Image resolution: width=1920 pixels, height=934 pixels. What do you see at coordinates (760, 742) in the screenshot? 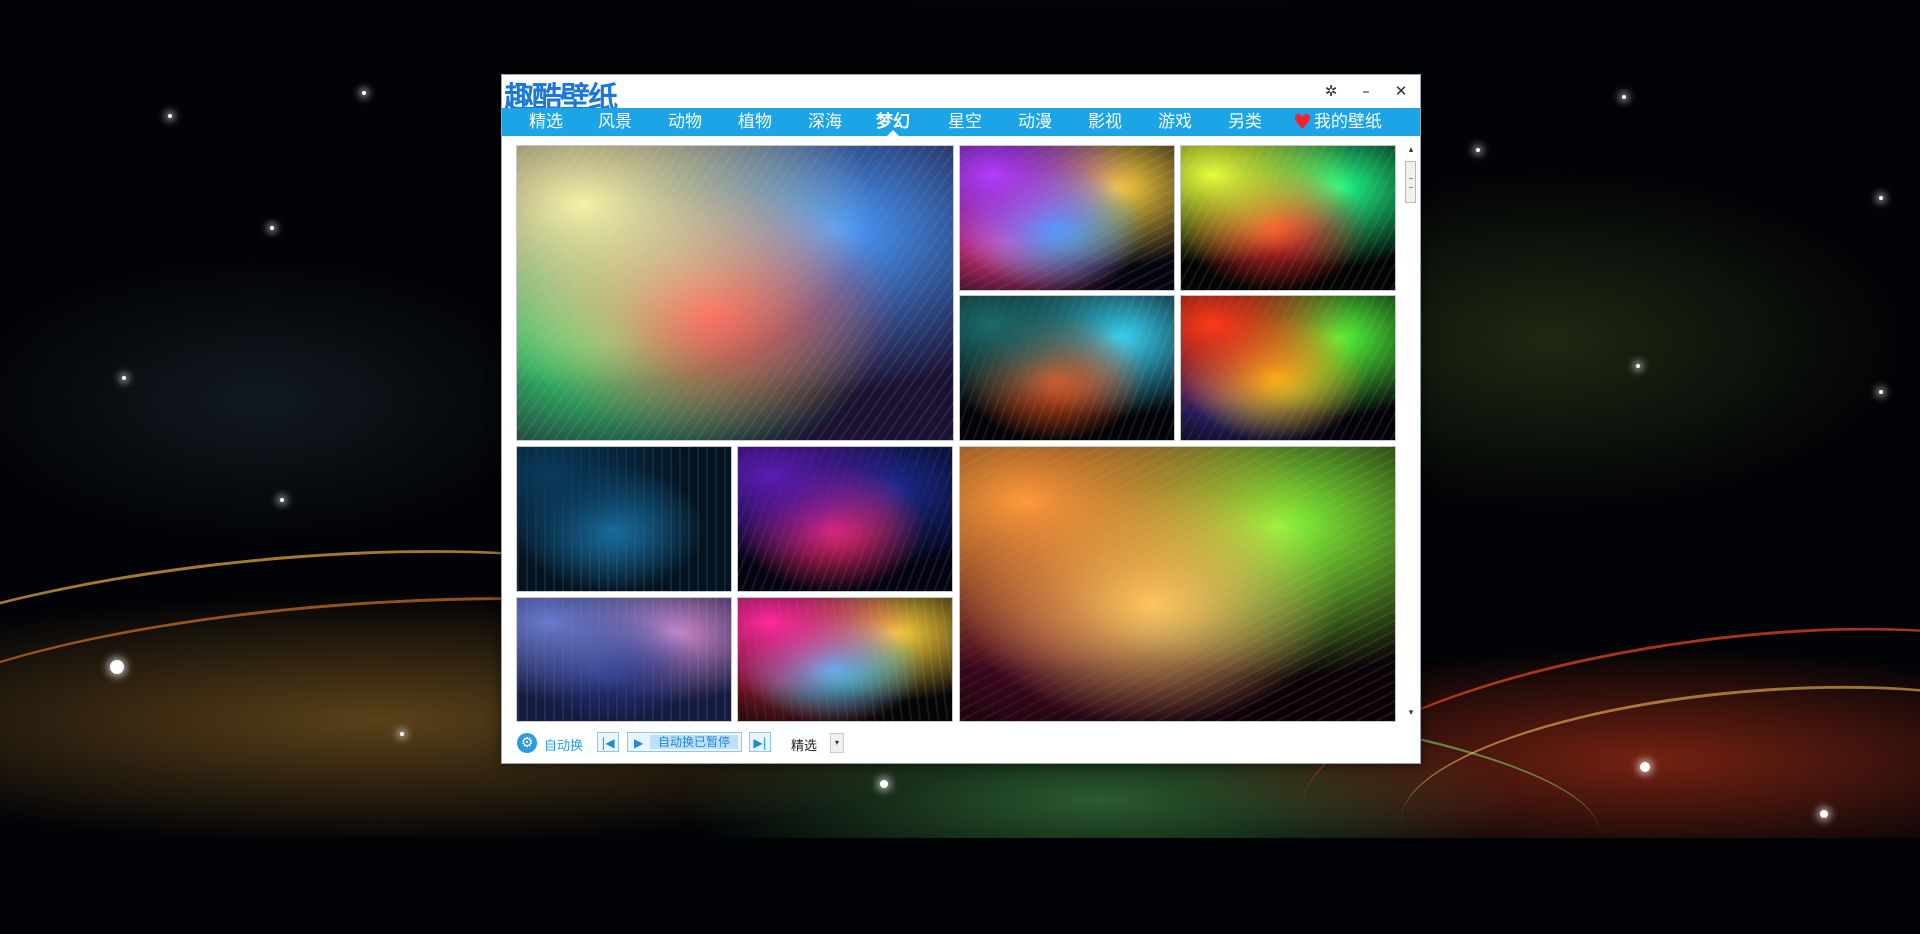
I see `next-button: ▶|` at bounding box center [760, 742].